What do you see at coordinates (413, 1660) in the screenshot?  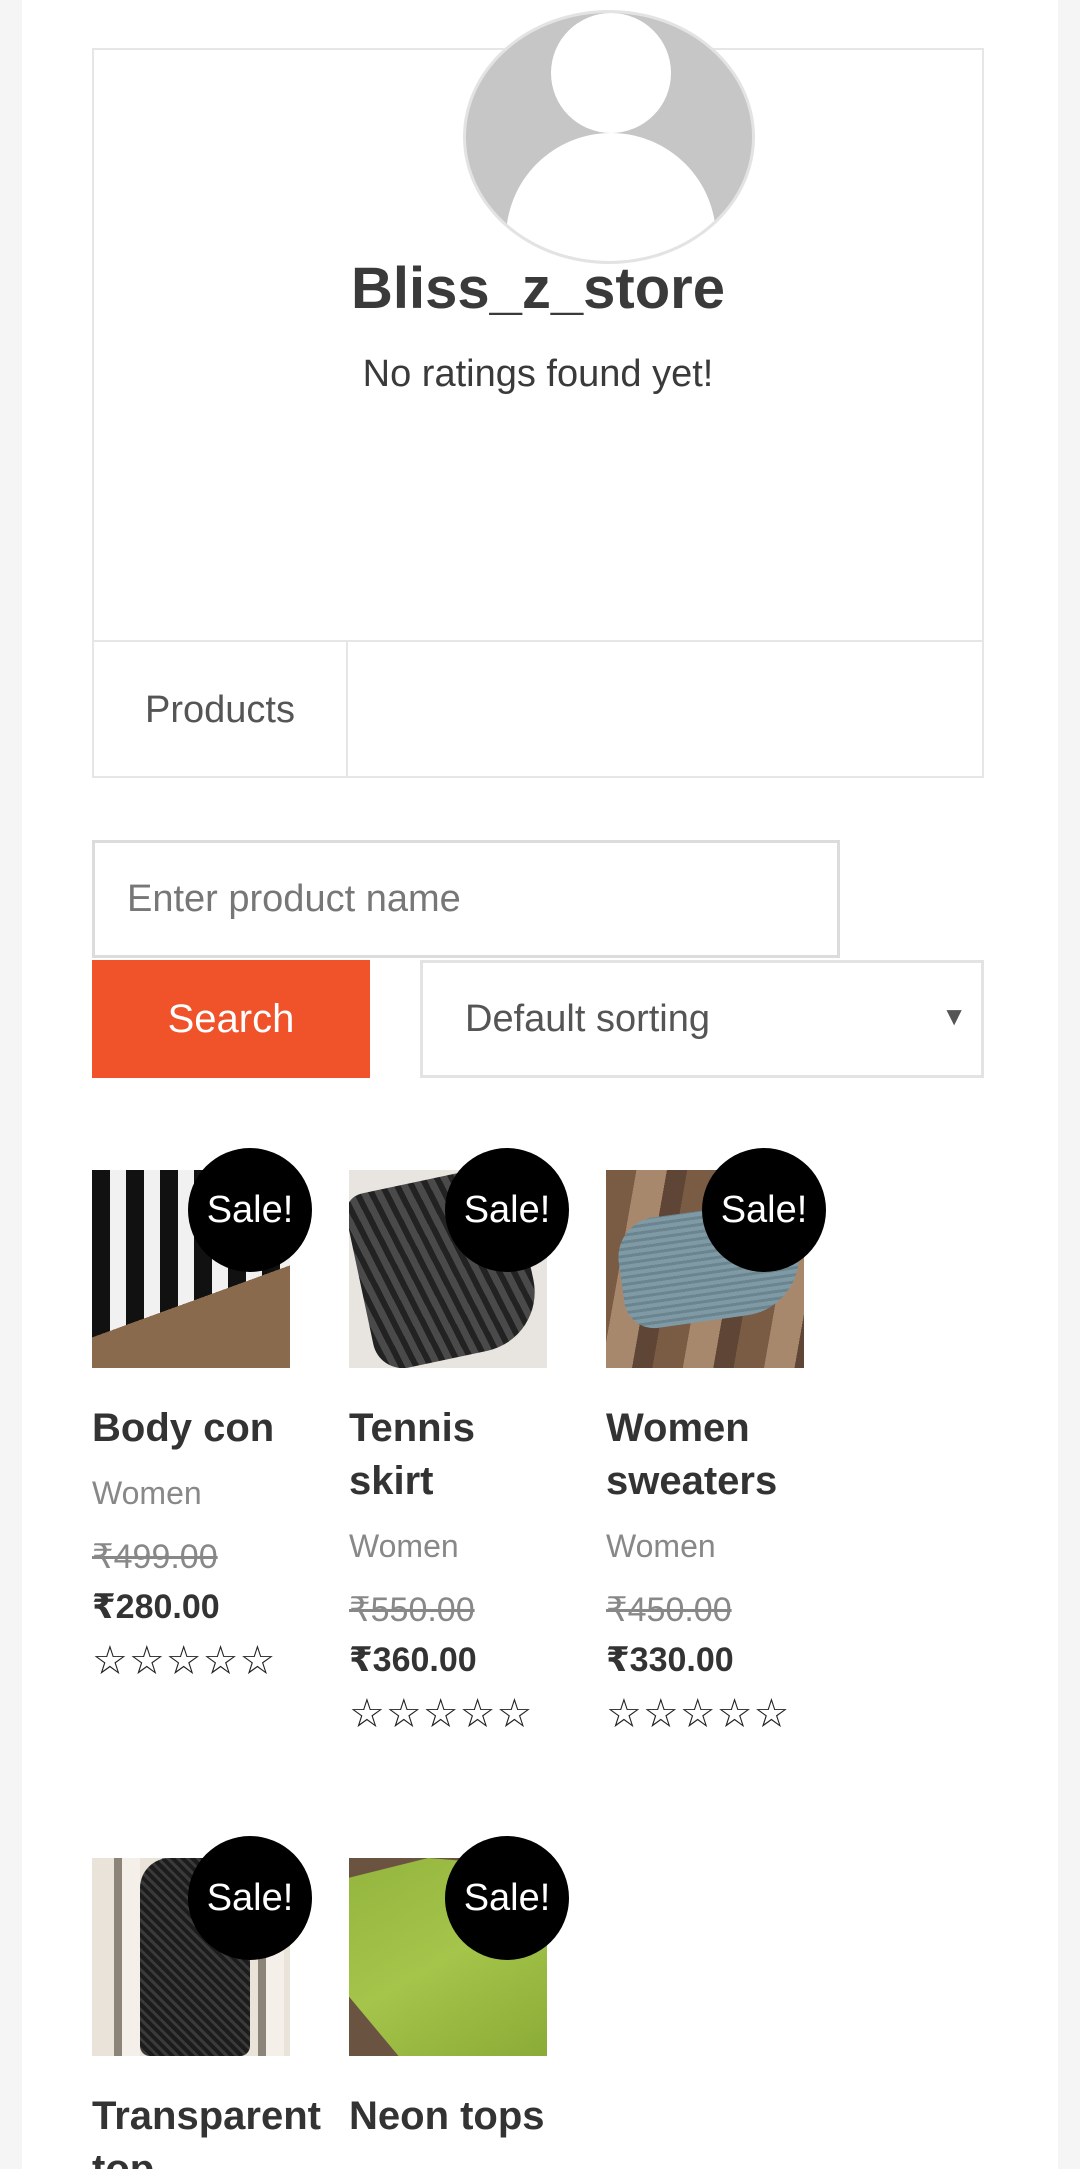 I see `product-price: ₹360.00` at bounding box center [413, 1660].